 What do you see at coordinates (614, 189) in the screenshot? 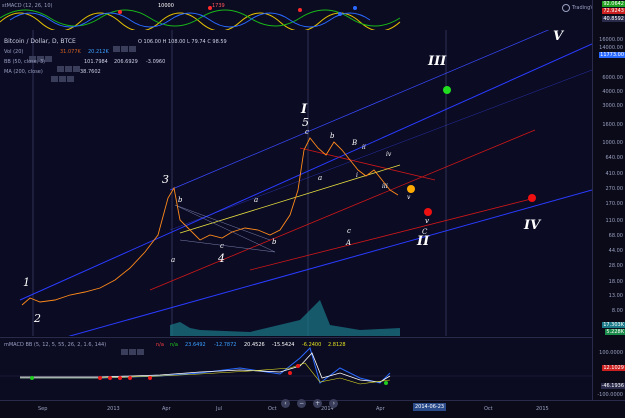
I see `price-tick: 270.00` at bounding box center [614, 189].